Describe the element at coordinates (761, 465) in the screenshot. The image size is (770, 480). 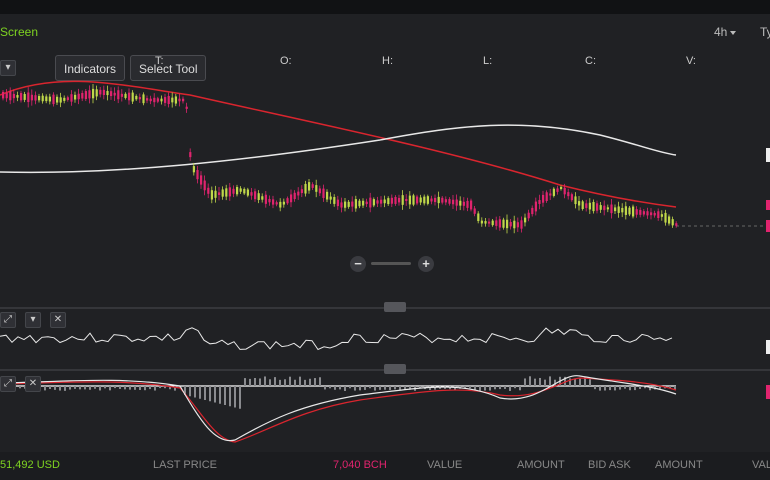
I see `value-label-2: VAL` at that location.